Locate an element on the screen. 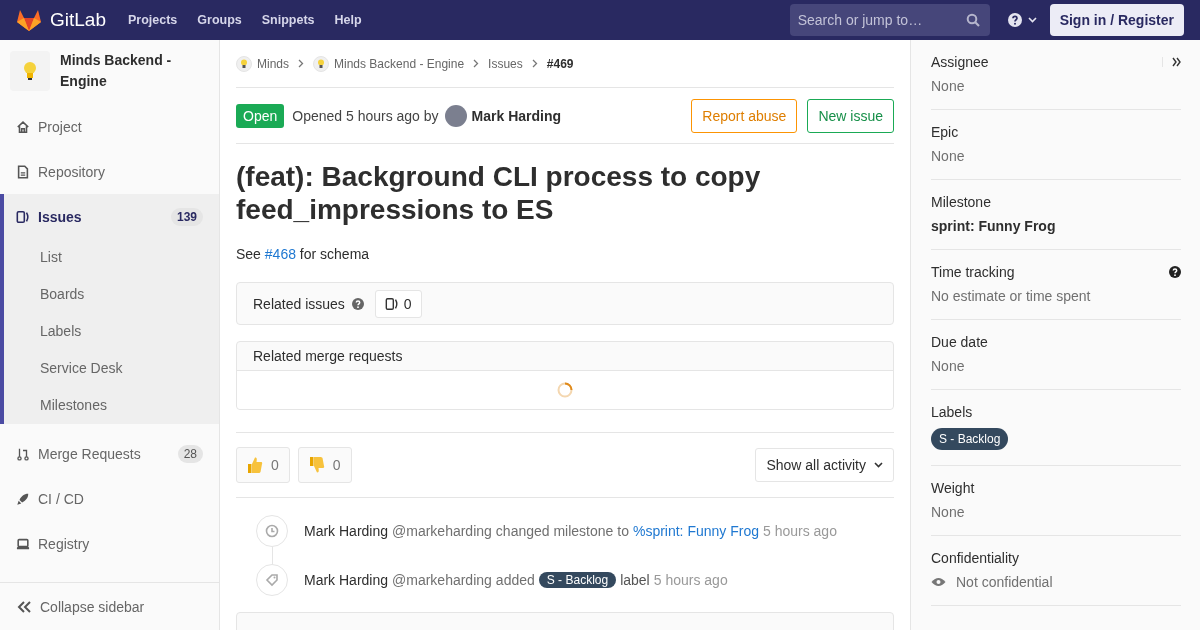 The image size is (1200, 630). sidebar-field-value: Not confidential is located at coordinates (1004, 582).